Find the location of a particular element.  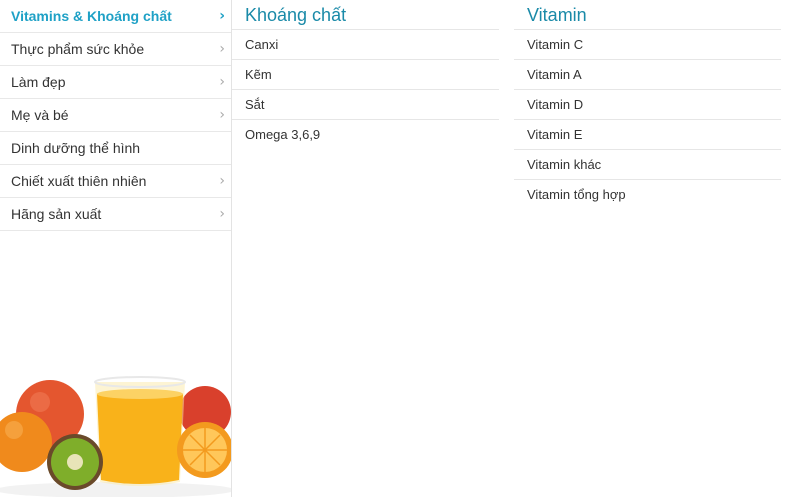

sidebar-item-vitamins: Vitamins & Khoáng chất › is located at coordinates (115, 16).